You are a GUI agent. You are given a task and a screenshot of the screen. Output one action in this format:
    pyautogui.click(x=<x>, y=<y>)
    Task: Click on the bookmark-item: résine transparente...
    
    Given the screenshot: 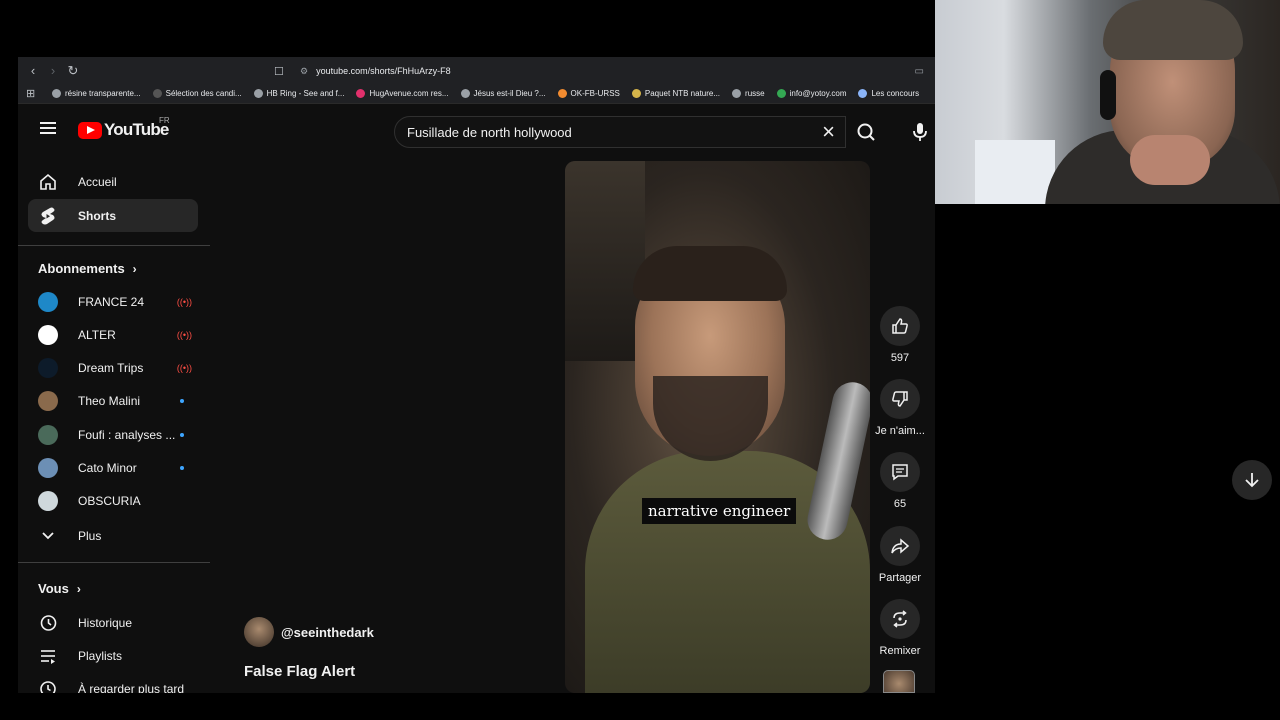 What is the action you would take?
    pyautogui.click(x=96, y=93)
    